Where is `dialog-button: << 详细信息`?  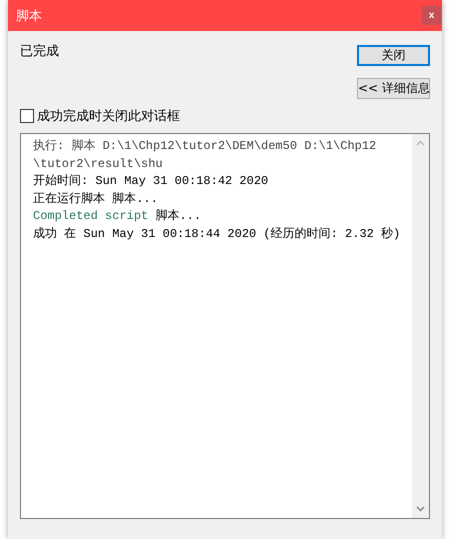
dialog-button: << 详细信息 is located at coordinates (393, 88).